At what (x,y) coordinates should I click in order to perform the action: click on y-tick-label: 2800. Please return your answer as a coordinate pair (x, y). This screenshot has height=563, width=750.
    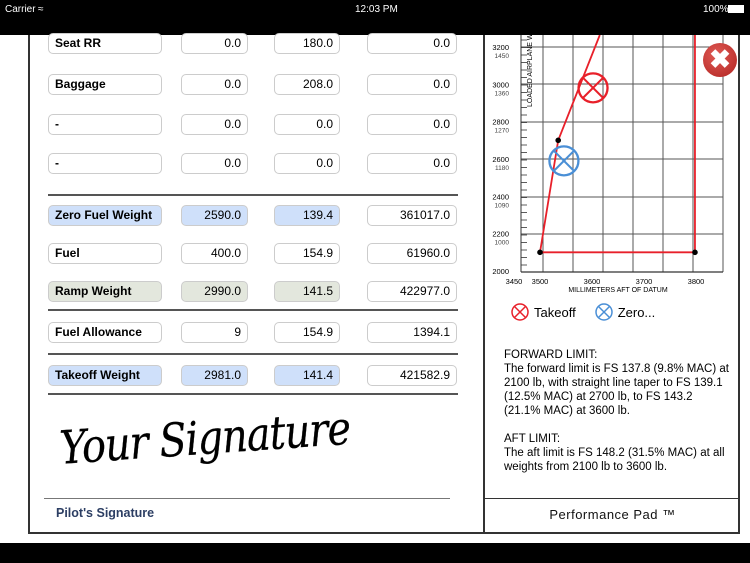
    Looking at the image, I should click on (500, 122).